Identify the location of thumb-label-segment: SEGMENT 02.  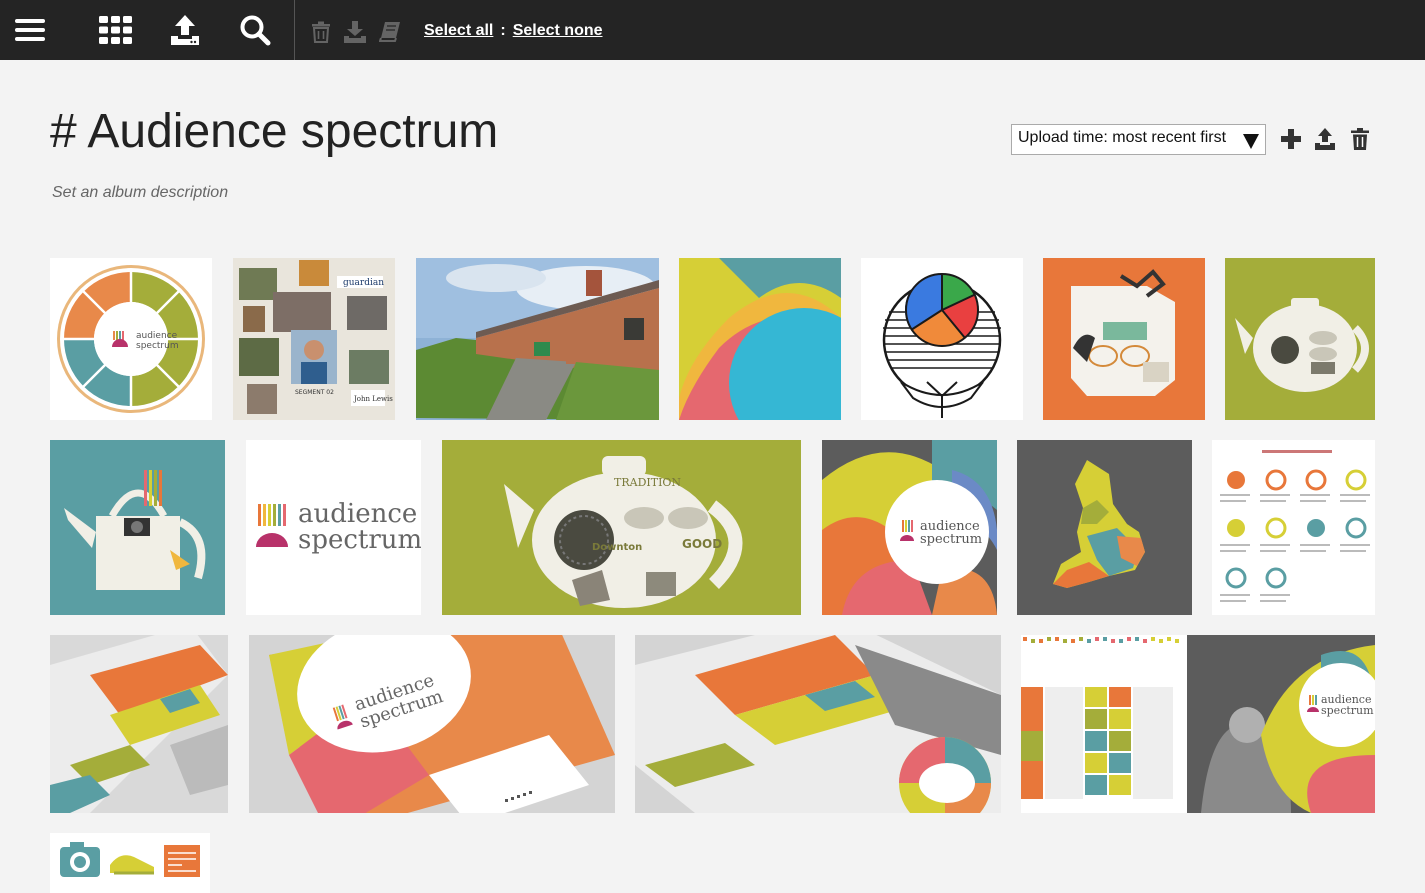
(314, 392).